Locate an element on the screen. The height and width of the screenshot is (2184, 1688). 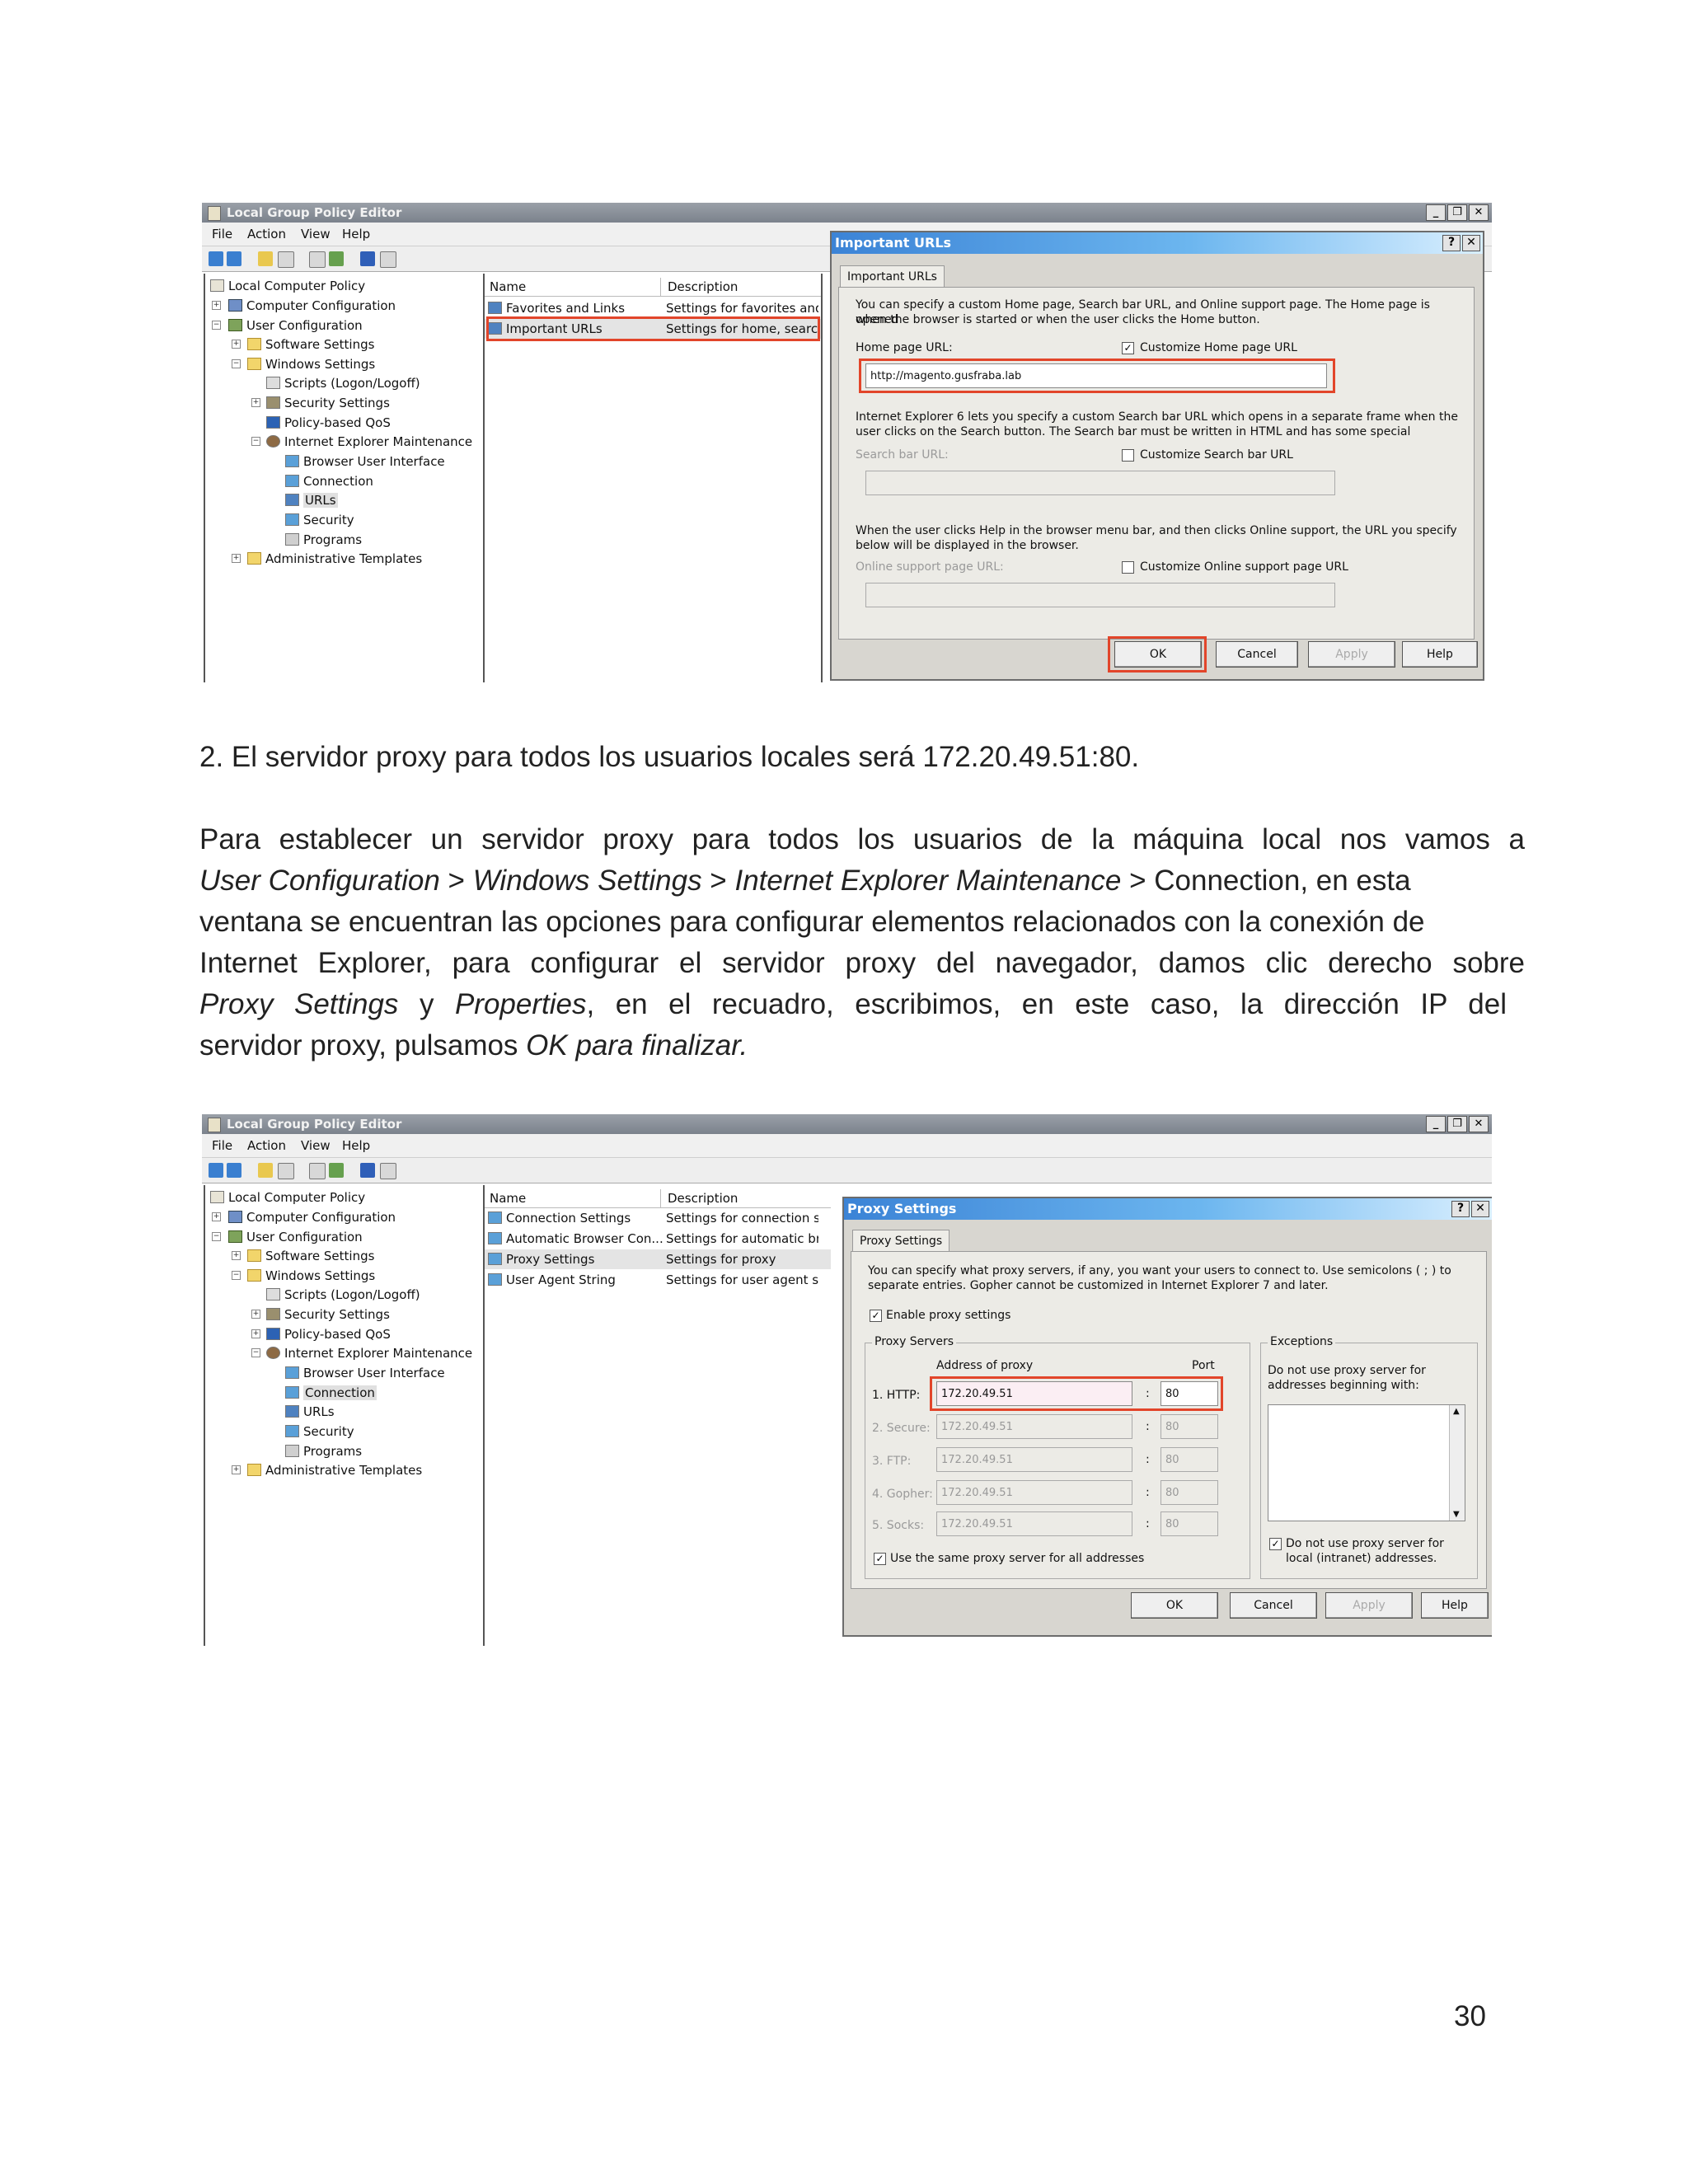
home-page-checkbox: ✓ is located at coordinates (1128, 348).